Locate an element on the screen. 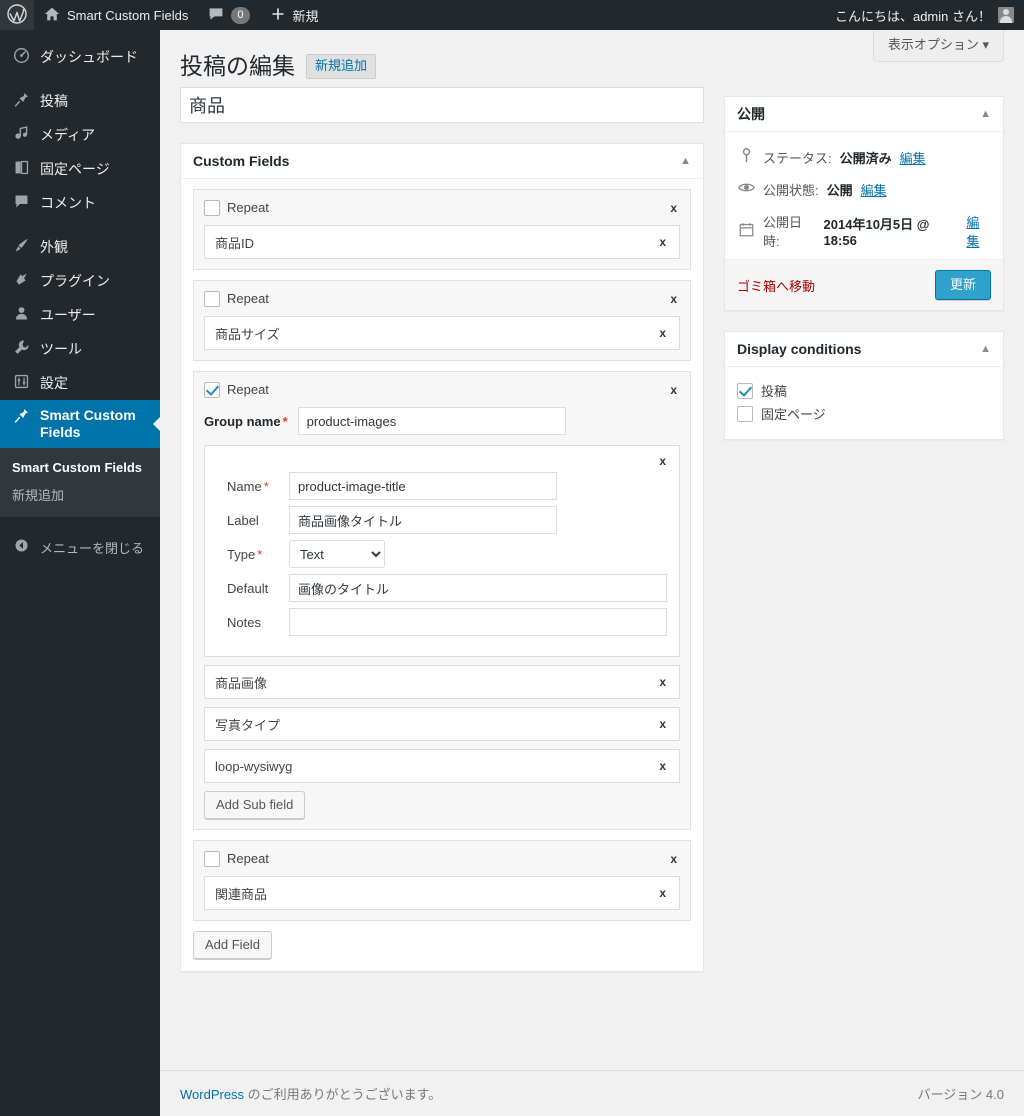 The width and height of the screenshot is (1024, 1116). sidebar-item-comments: コメント is located at coordinates (80, 203).